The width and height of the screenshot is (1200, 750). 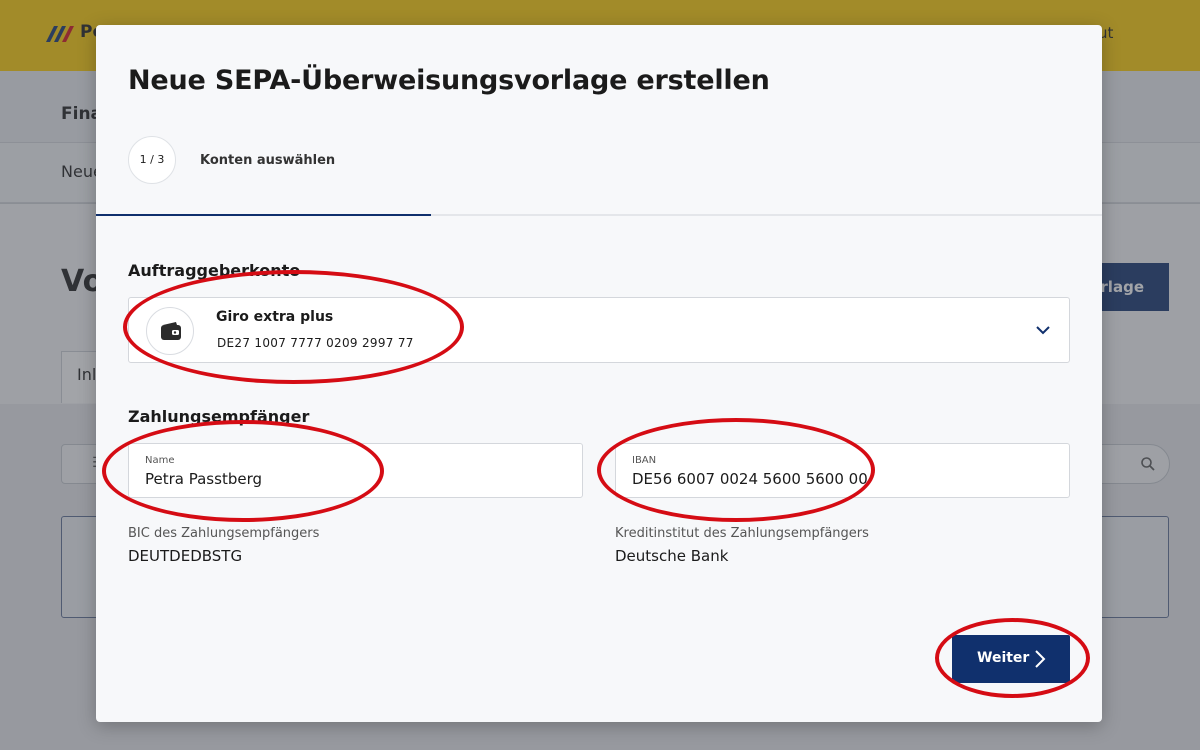 What do you see at coordinates (268, 160) in the screenshot?
I see `step-label: Konten auswählen` at bounding box center [268, 160].